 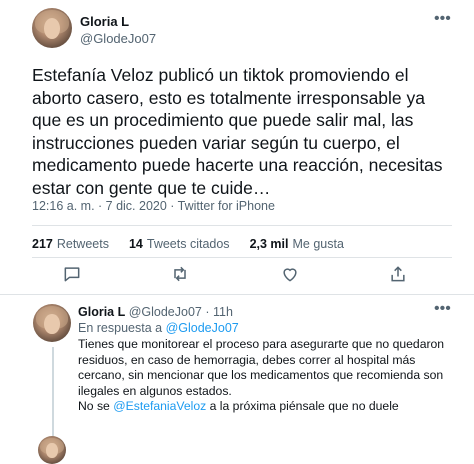 What do you see at coordinates (318, 244) in the screenshot?
I see `likes-label: Me gusta` at bounding box center [318, 244].